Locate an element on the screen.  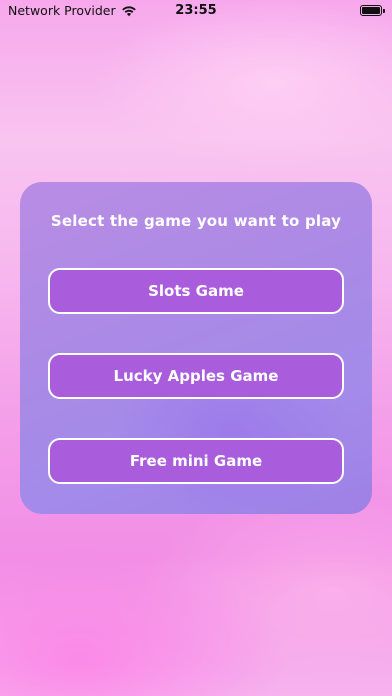
status-bar: Network Provider 23:55 is located at coordinates (196, 11).